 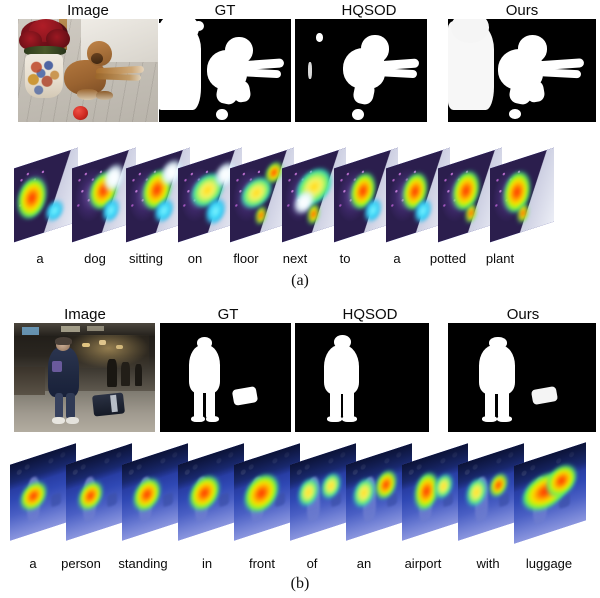 I want to click on caption-word-a-9: potted, so click(x=448, y=258).